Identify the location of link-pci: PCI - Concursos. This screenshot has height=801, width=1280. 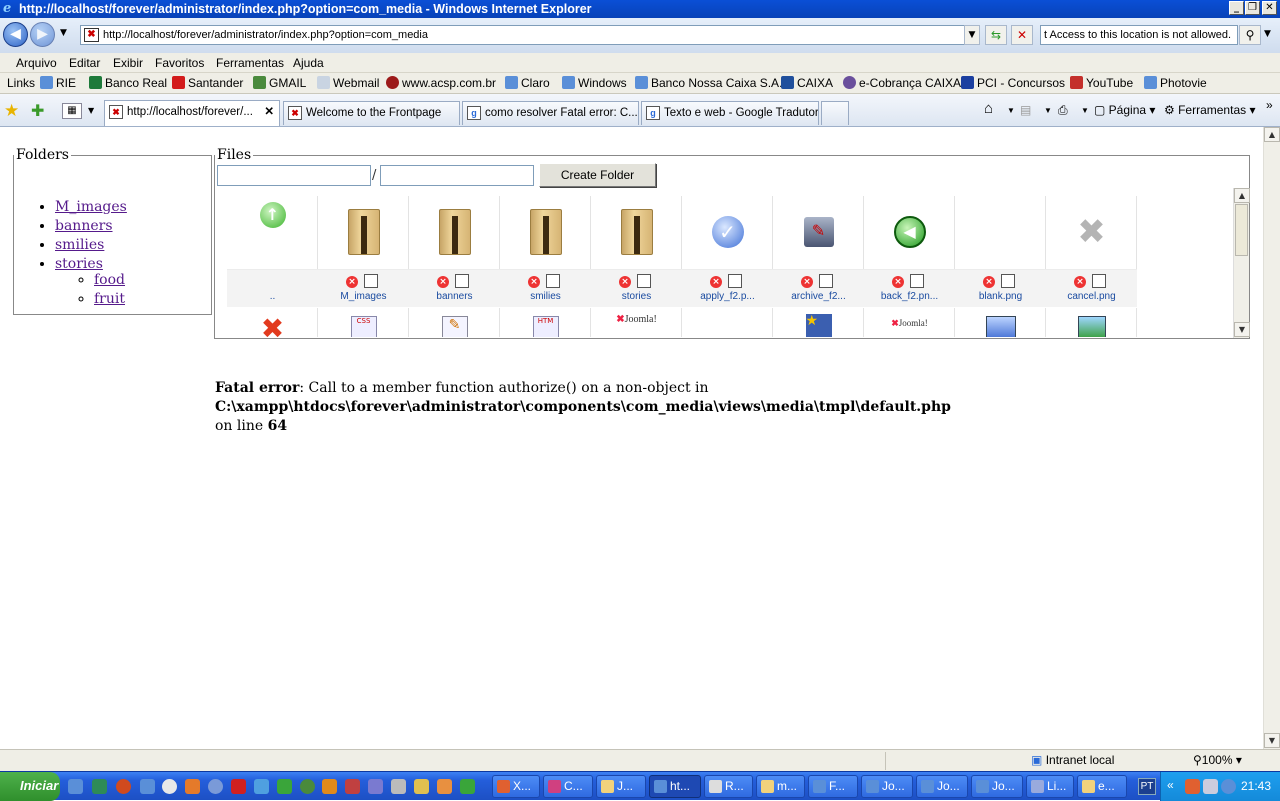
(1013, 83).